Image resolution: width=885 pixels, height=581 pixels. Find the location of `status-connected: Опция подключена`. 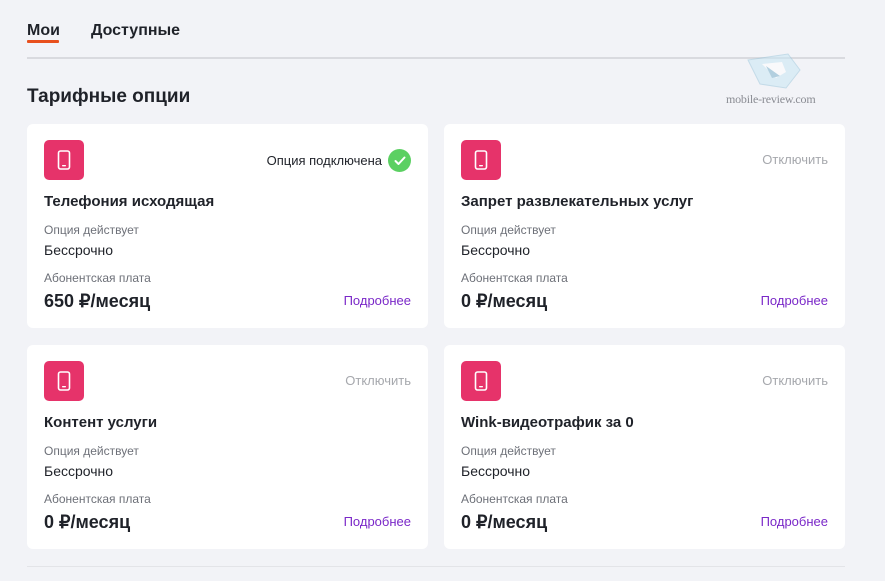

status-connected: Опция подключена is located at coordinates (339, 160).